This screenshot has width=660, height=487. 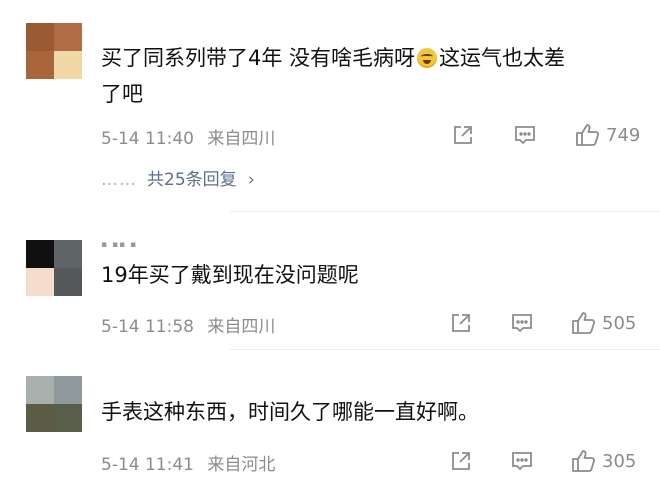 I want to click on view-replies-link: …… 共25条回复 ›, so click(x=178, y=177).